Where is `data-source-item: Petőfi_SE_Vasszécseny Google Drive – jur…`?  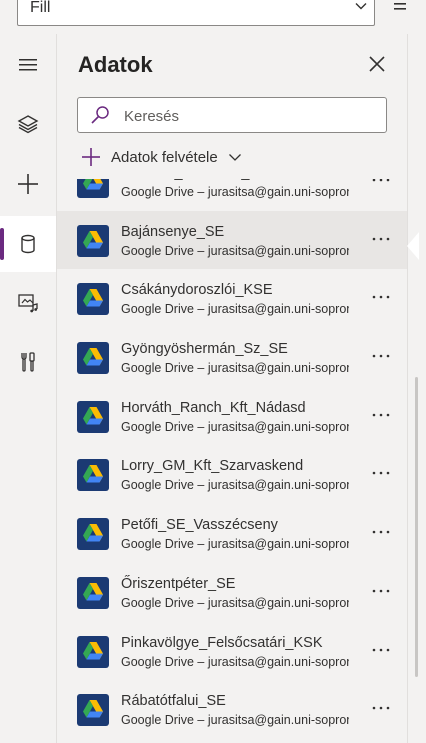
data-source-item: Petőfi_SE_Vasszécseny Google Drive – jur… is located at coordinates (232, 533).